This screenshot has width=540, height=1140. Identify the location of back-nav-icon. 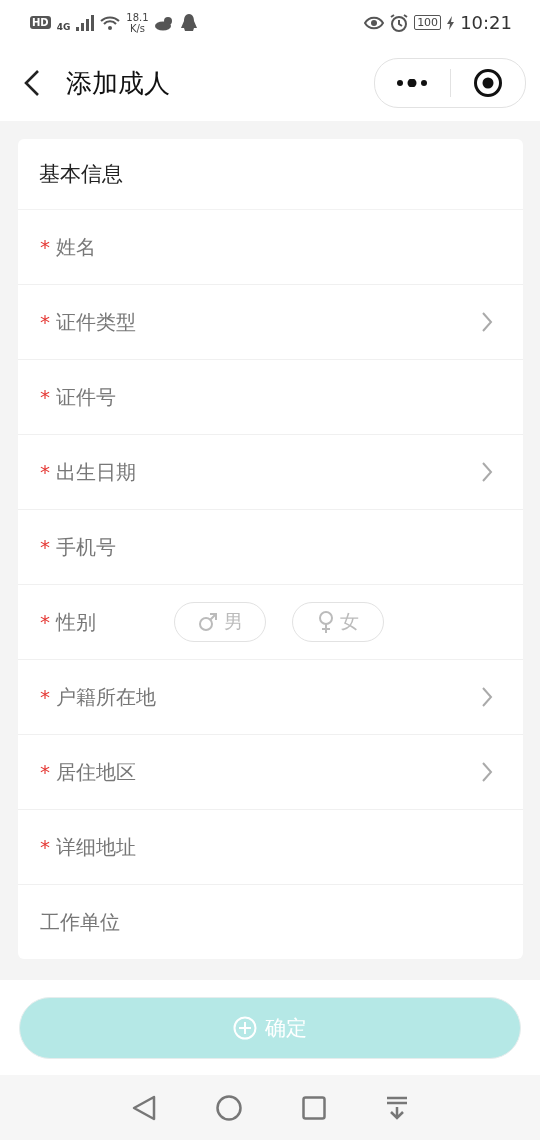
(144, 1107).